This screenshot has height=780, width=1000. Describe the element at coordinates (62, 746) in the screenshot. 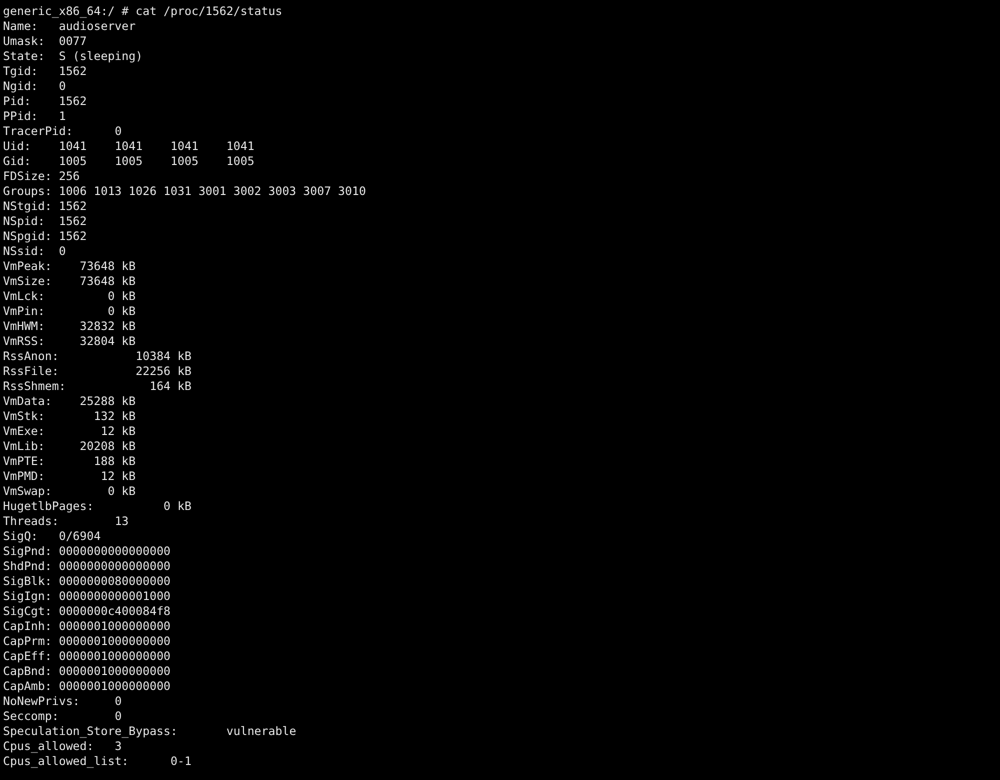

I see `terminal-line: Cpus_allowed: 3` at that location.